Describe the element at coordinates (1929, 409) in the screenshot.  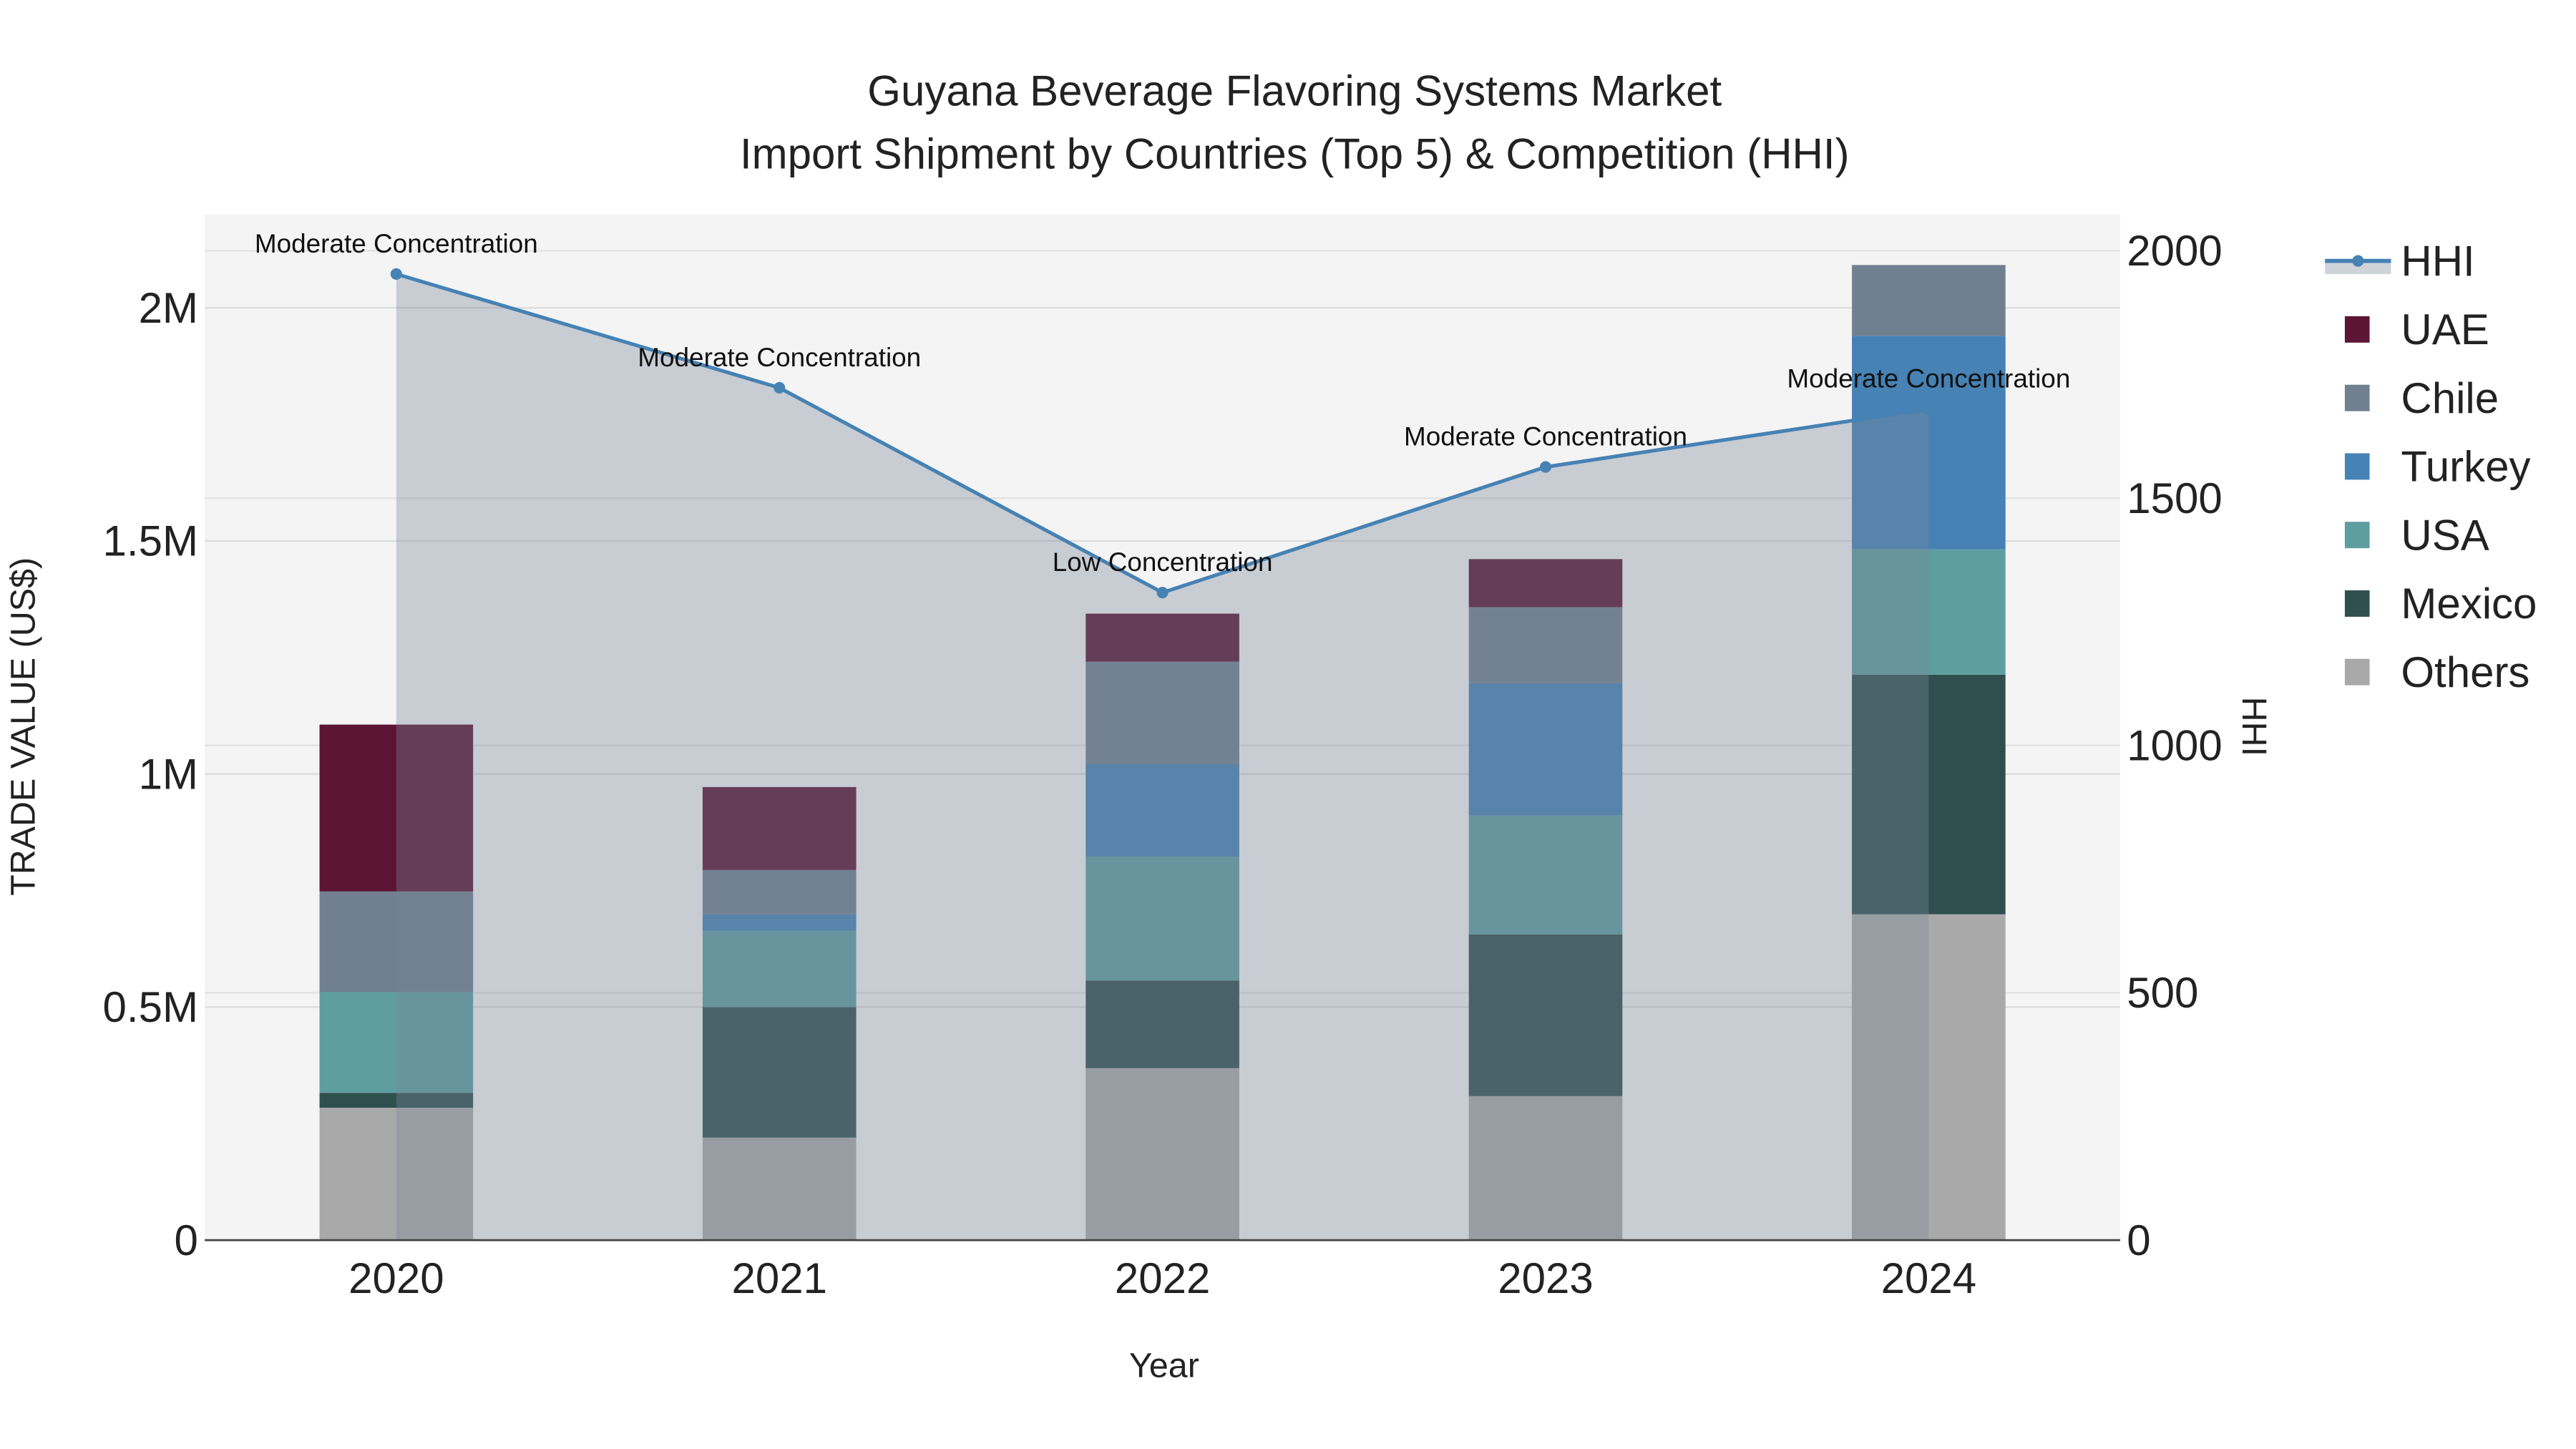
I see `hhi-point-2024` at that location.